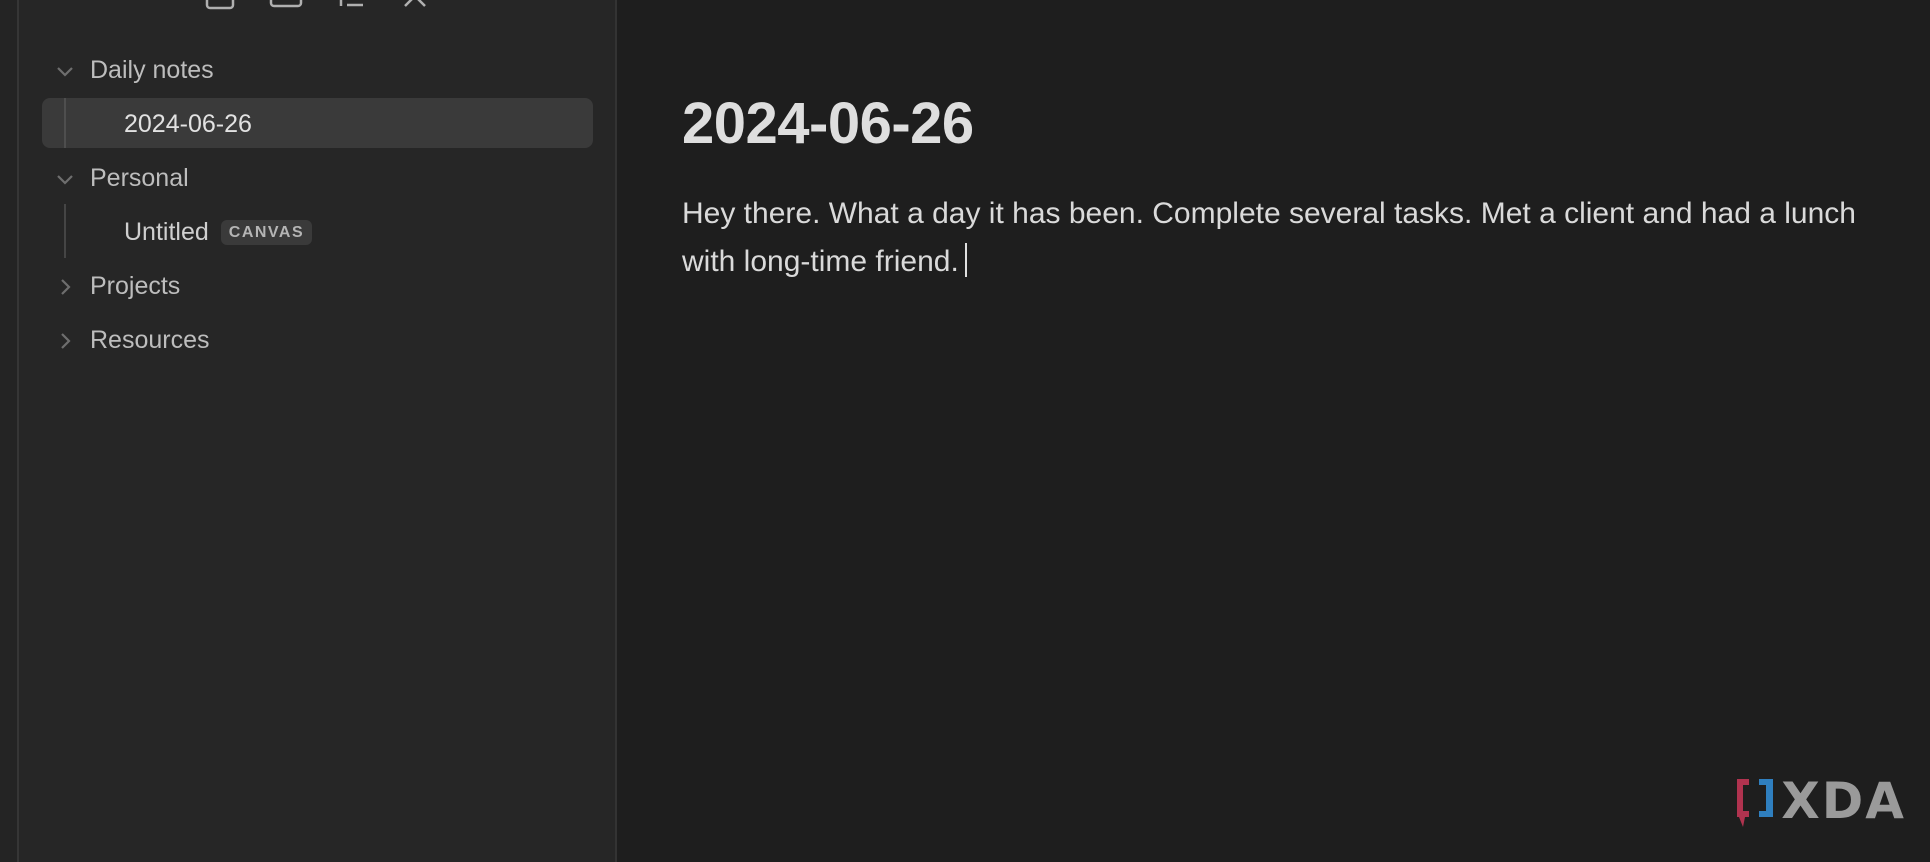  What do you see at coordinates (135, 286) in the screenshot?
I see `folder-label: Projects` at bounding box center [135, 286].